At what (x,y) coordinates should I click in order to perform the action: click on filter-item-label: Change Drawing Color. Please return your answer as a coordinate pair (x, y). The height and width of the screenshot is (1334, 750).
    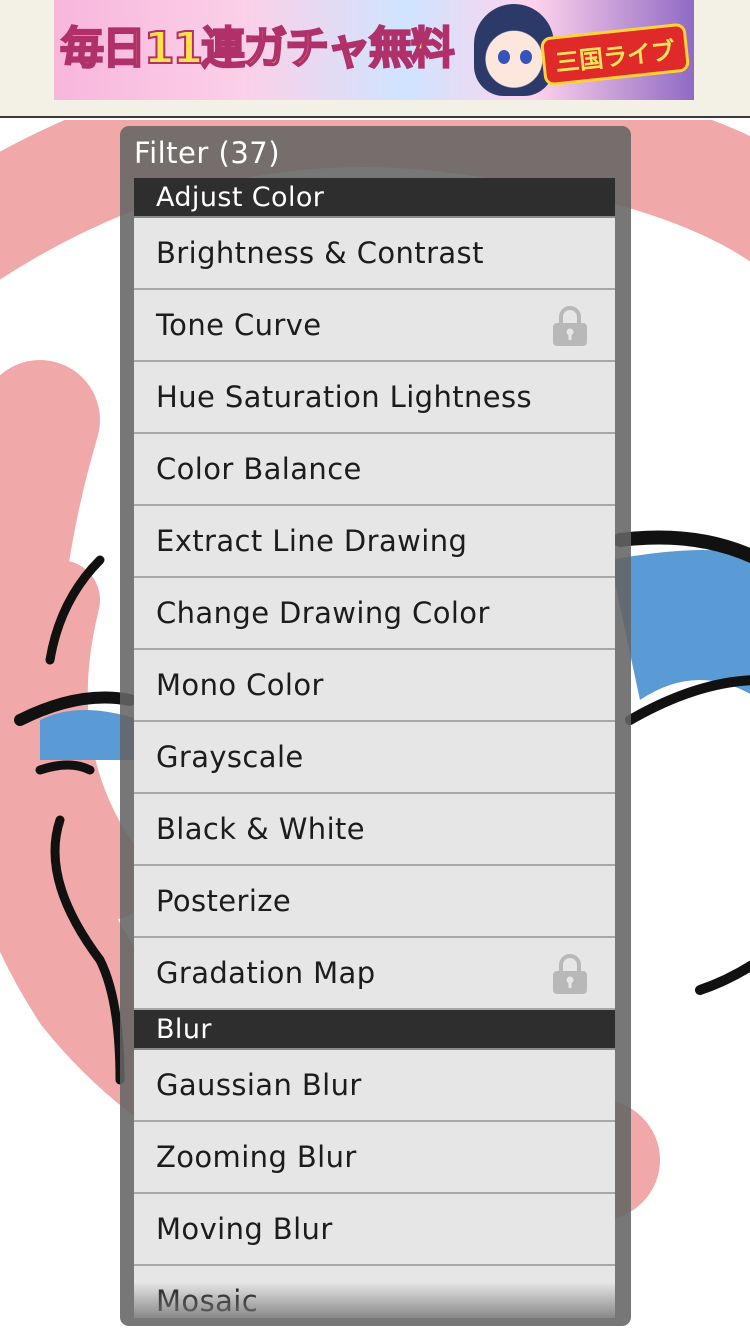
    Looking at the image, I should click on (323, 613).